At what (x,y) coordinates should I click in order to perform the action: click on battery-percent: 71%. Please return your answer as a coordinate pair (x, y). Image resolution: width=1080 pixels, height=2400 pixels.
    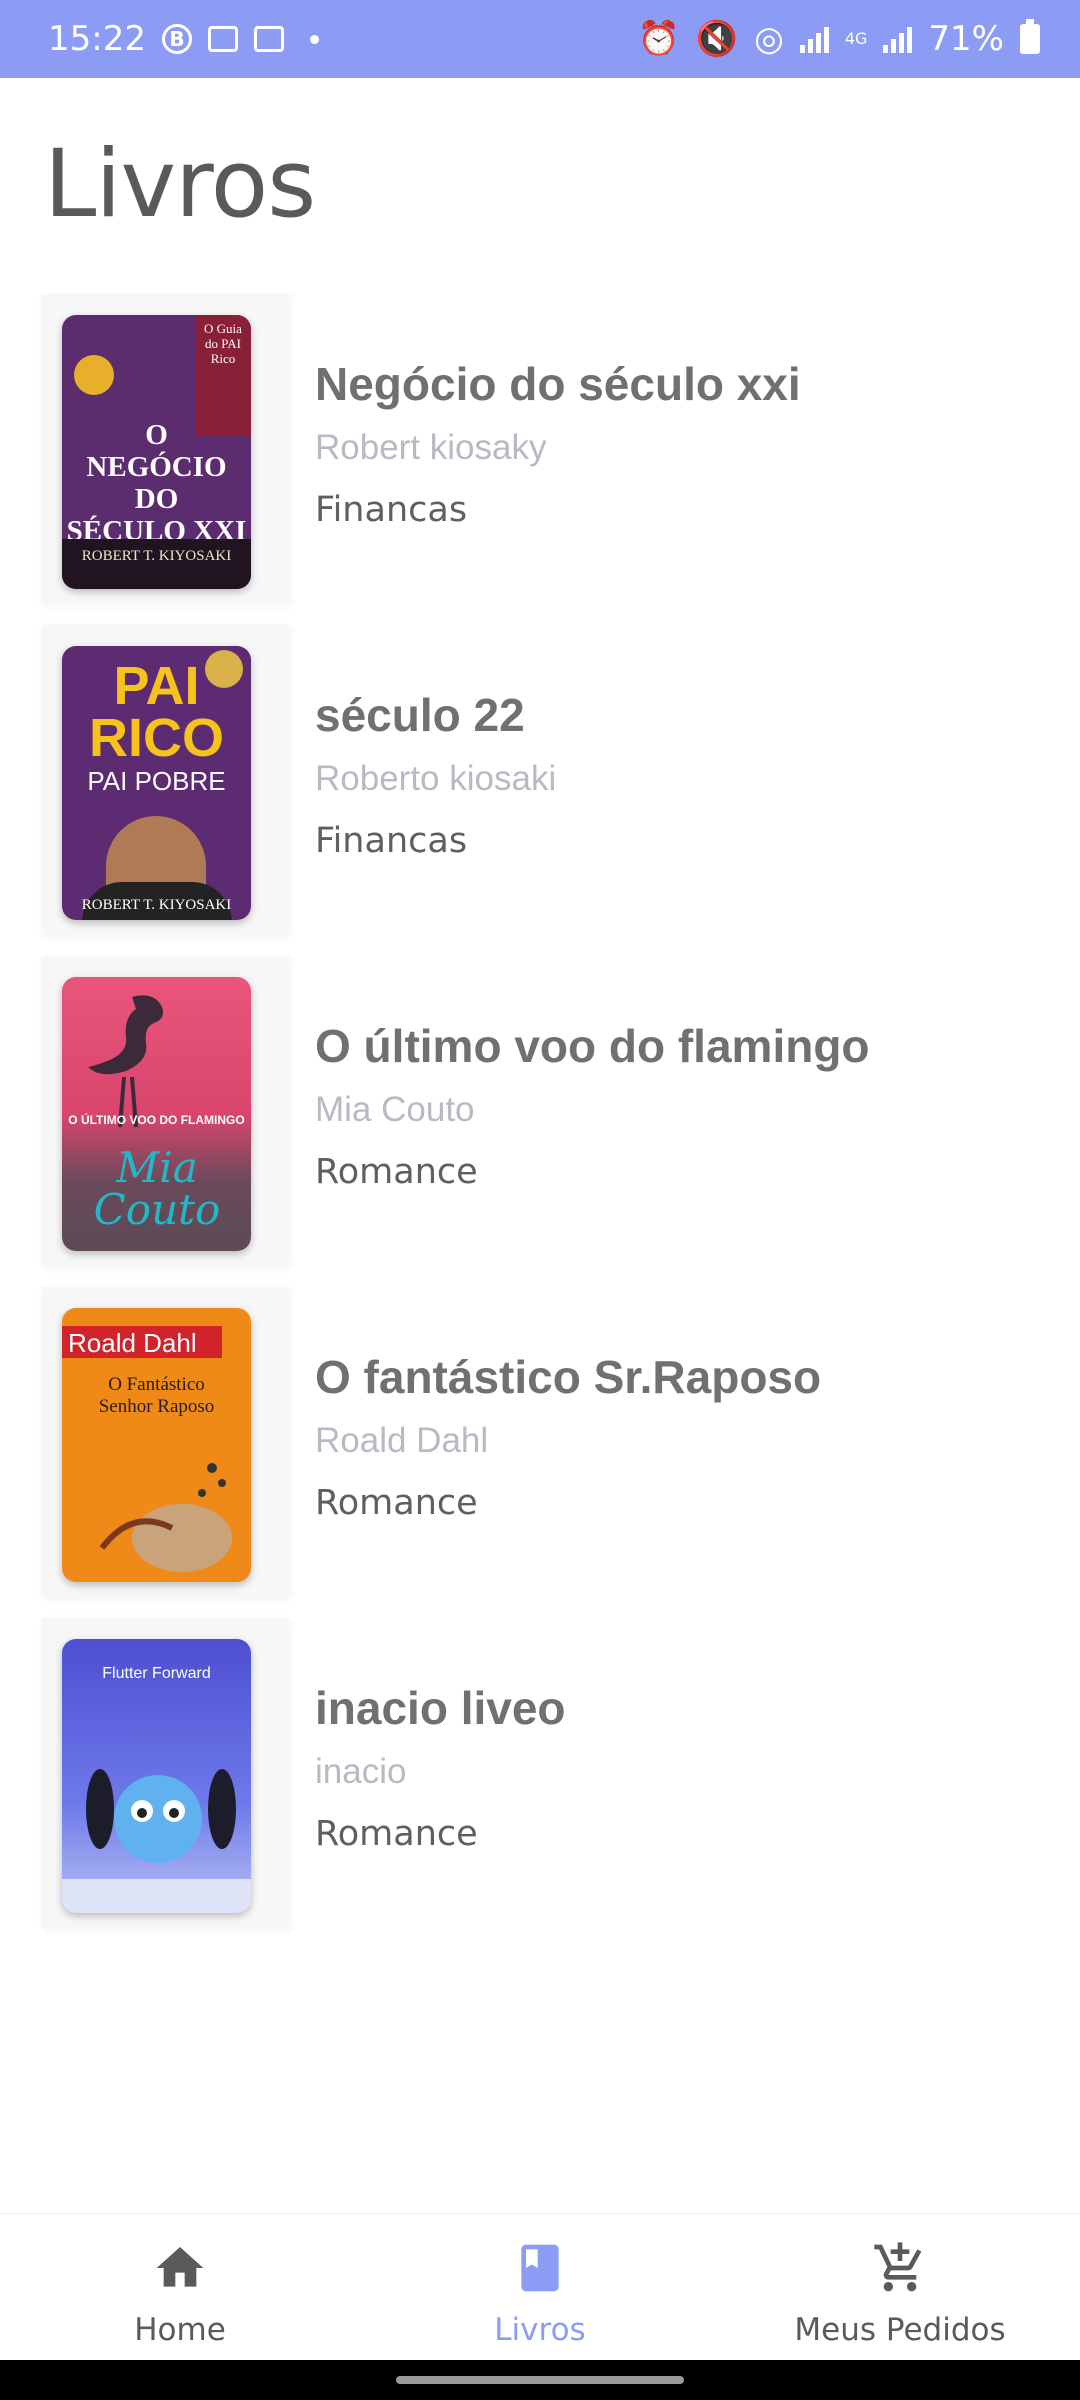
    Looking at the image, I should click on (966, 39).